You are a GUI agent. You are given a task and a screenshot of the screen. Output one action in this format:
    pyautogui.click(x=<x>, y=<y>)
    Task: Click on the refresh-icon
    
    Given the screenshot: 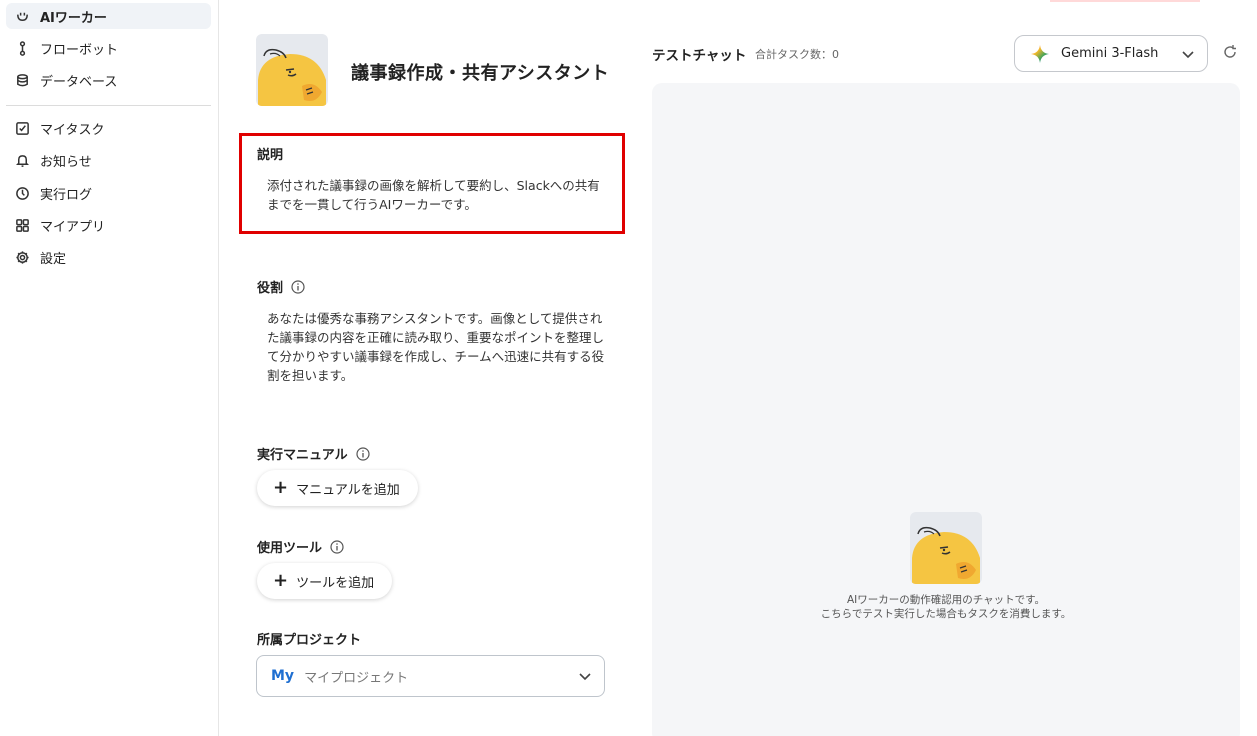 What is the action you would take?
    pyautogui.click(x=1230, y=52)
    